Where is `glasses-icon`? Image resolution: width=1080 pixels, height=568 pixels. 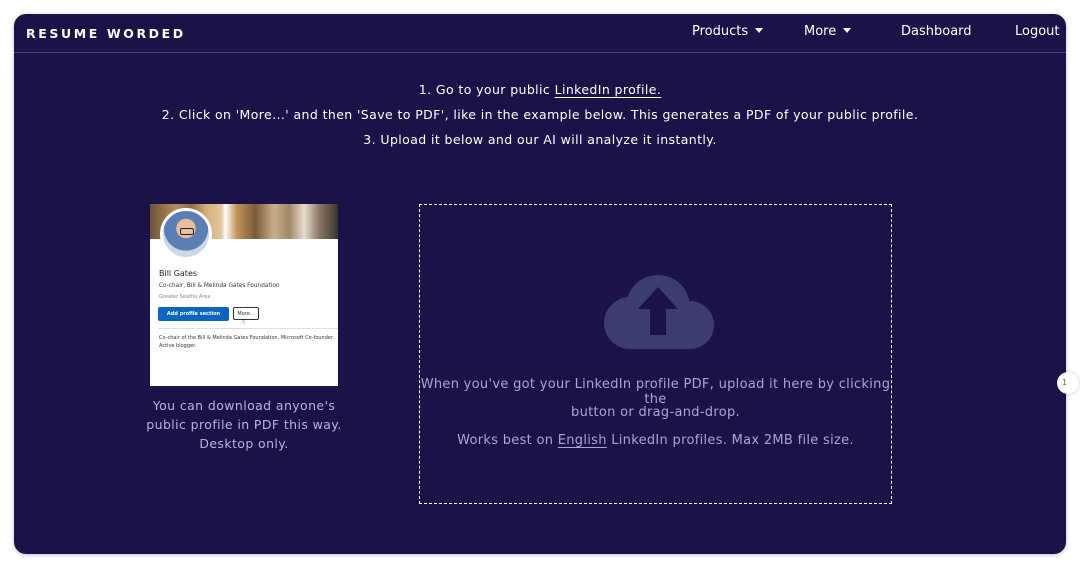
glasses-icon is located at coordinates (187, 231).